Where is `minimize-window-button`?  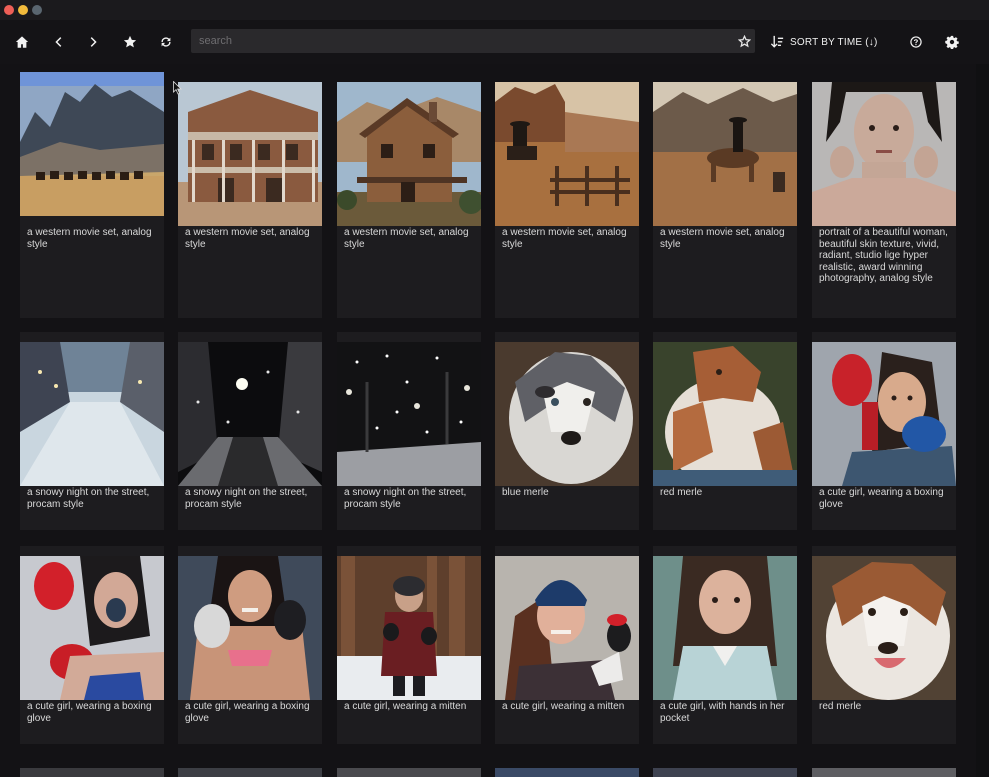 minimize-window-button is located at coordinates (23, 10).